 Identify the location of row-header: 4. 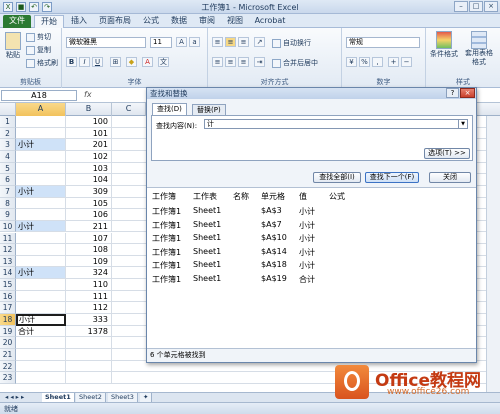
(8, 156).